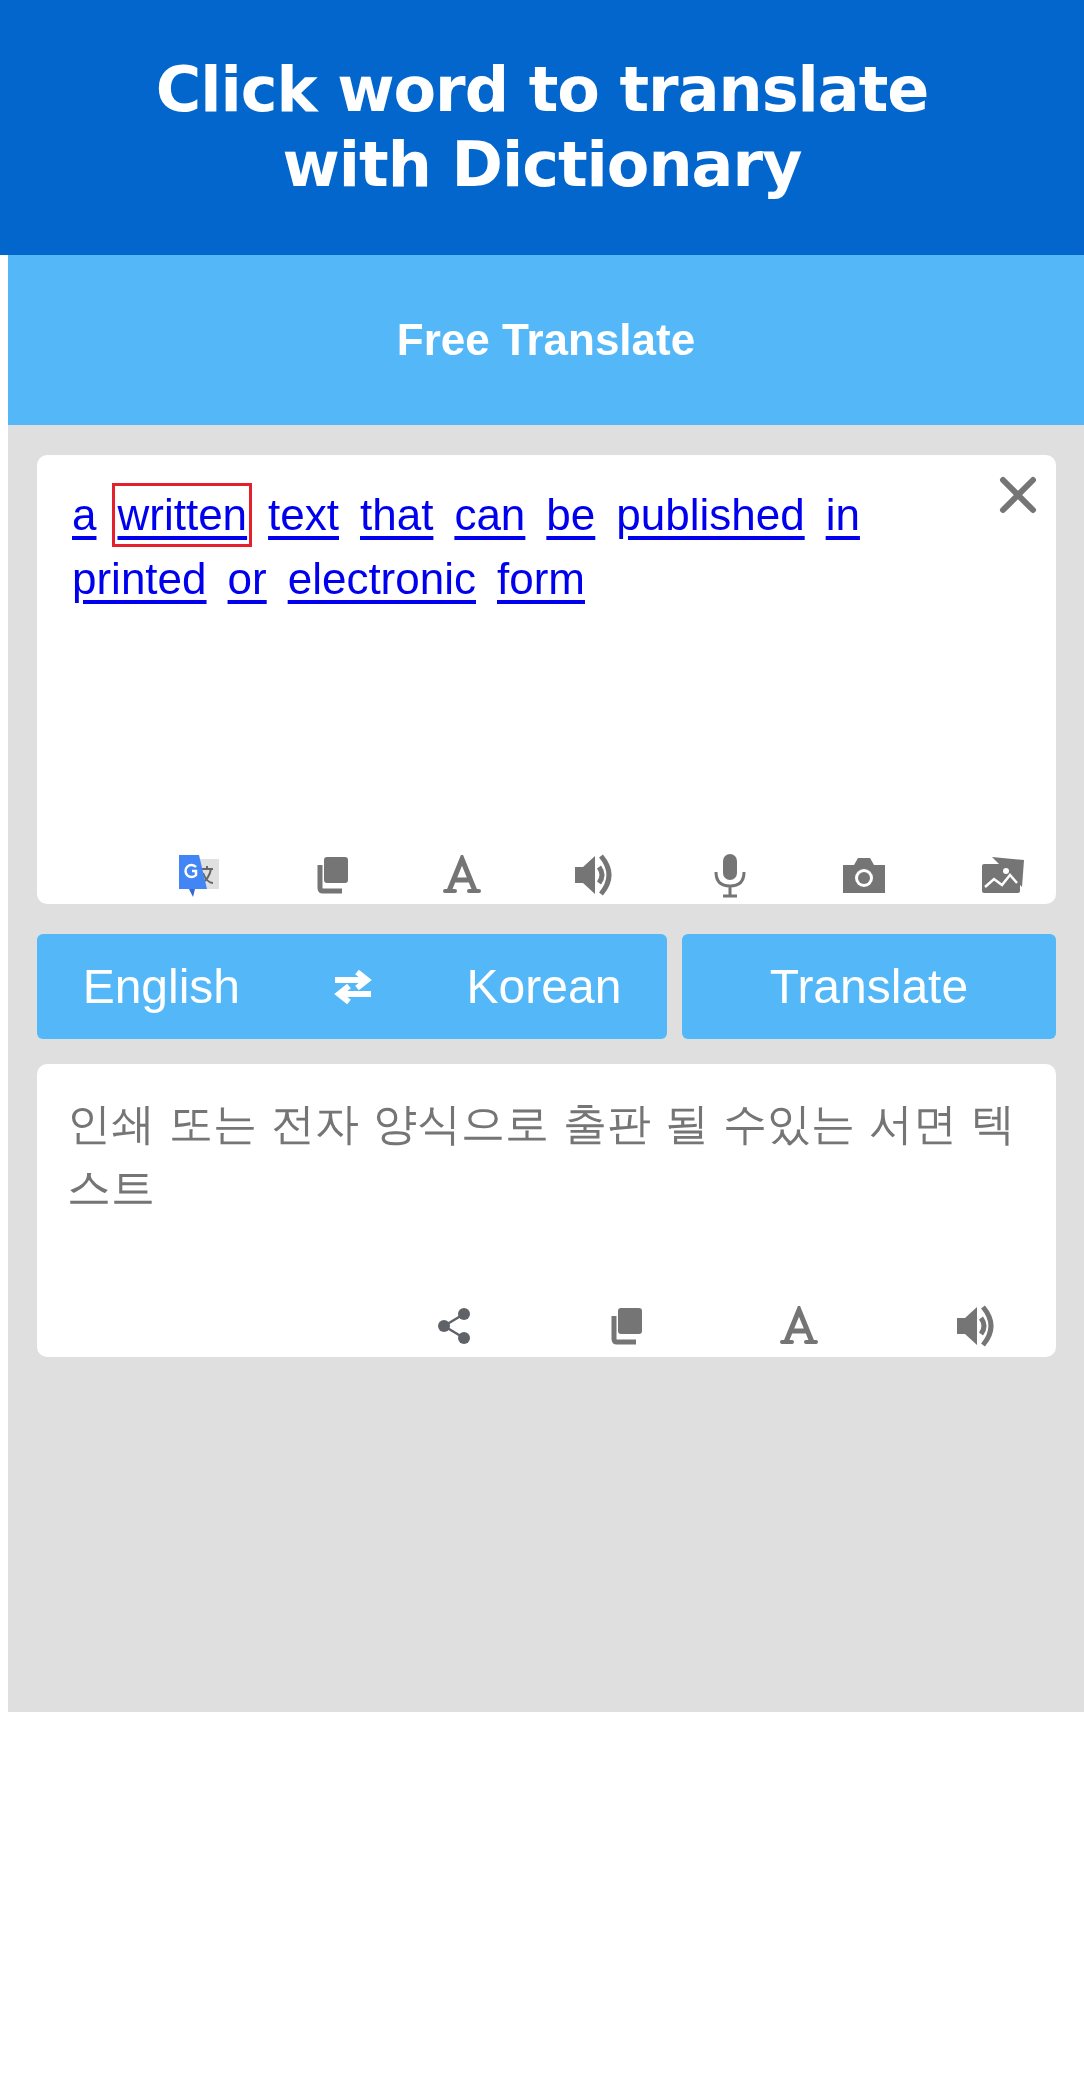 Image resolution: width=1084 pixels, height=2100 pixels. Describe the element at coordinates (397, 515) in the screenshot. I see `word-link: that` at that location.